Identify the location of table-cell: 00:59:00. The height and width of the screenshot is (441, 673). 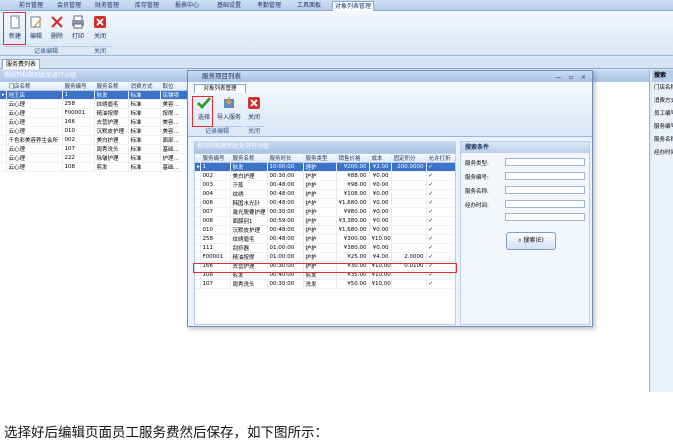
(285, 221).